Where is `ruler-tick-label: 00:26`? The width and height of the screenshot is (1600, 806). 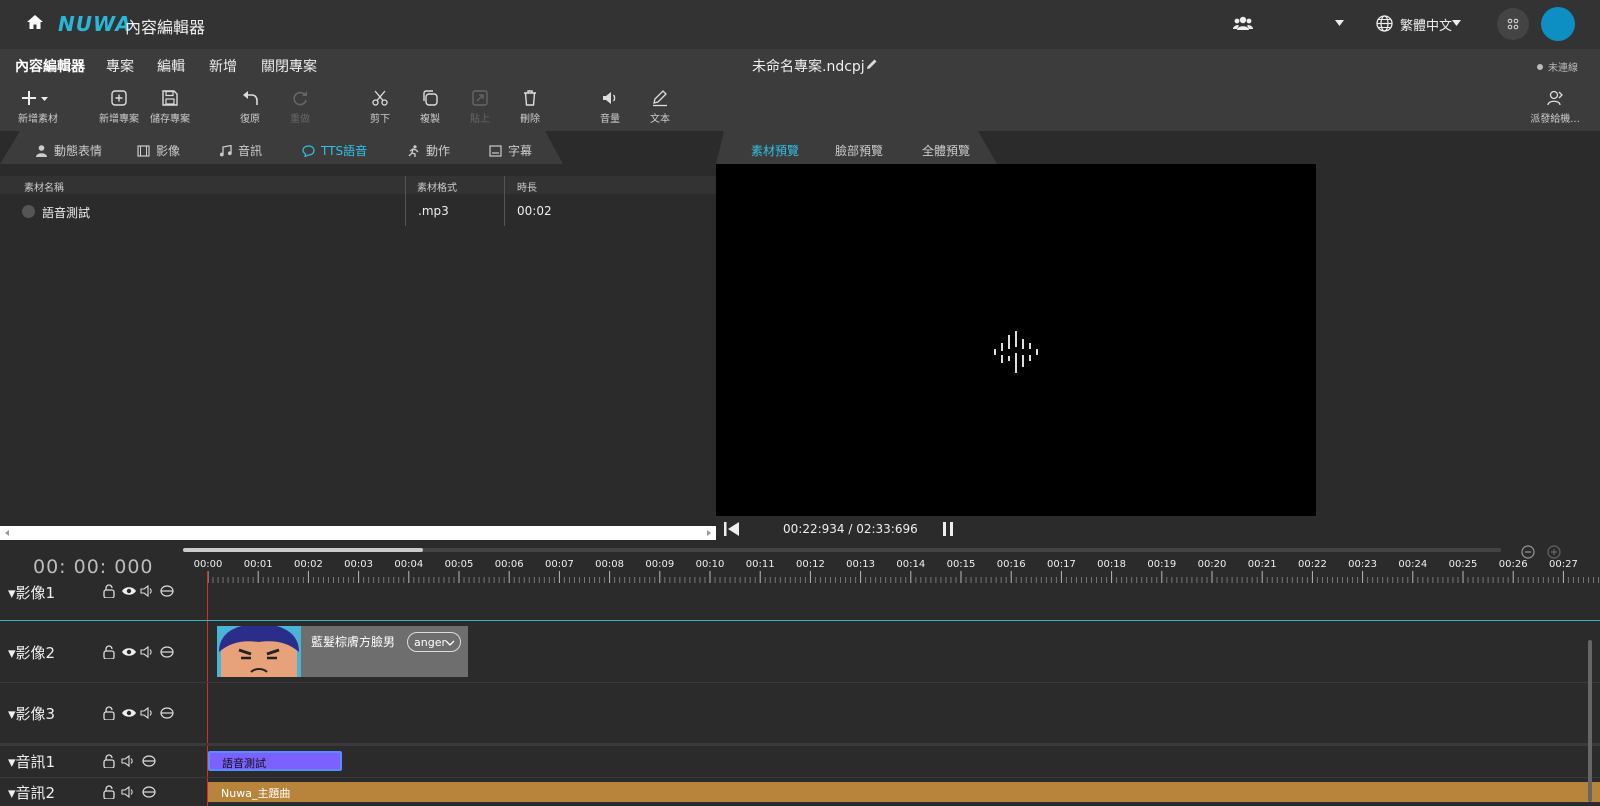 ruler-tick-label: 00:26 is located at coordinates (1513, 564).